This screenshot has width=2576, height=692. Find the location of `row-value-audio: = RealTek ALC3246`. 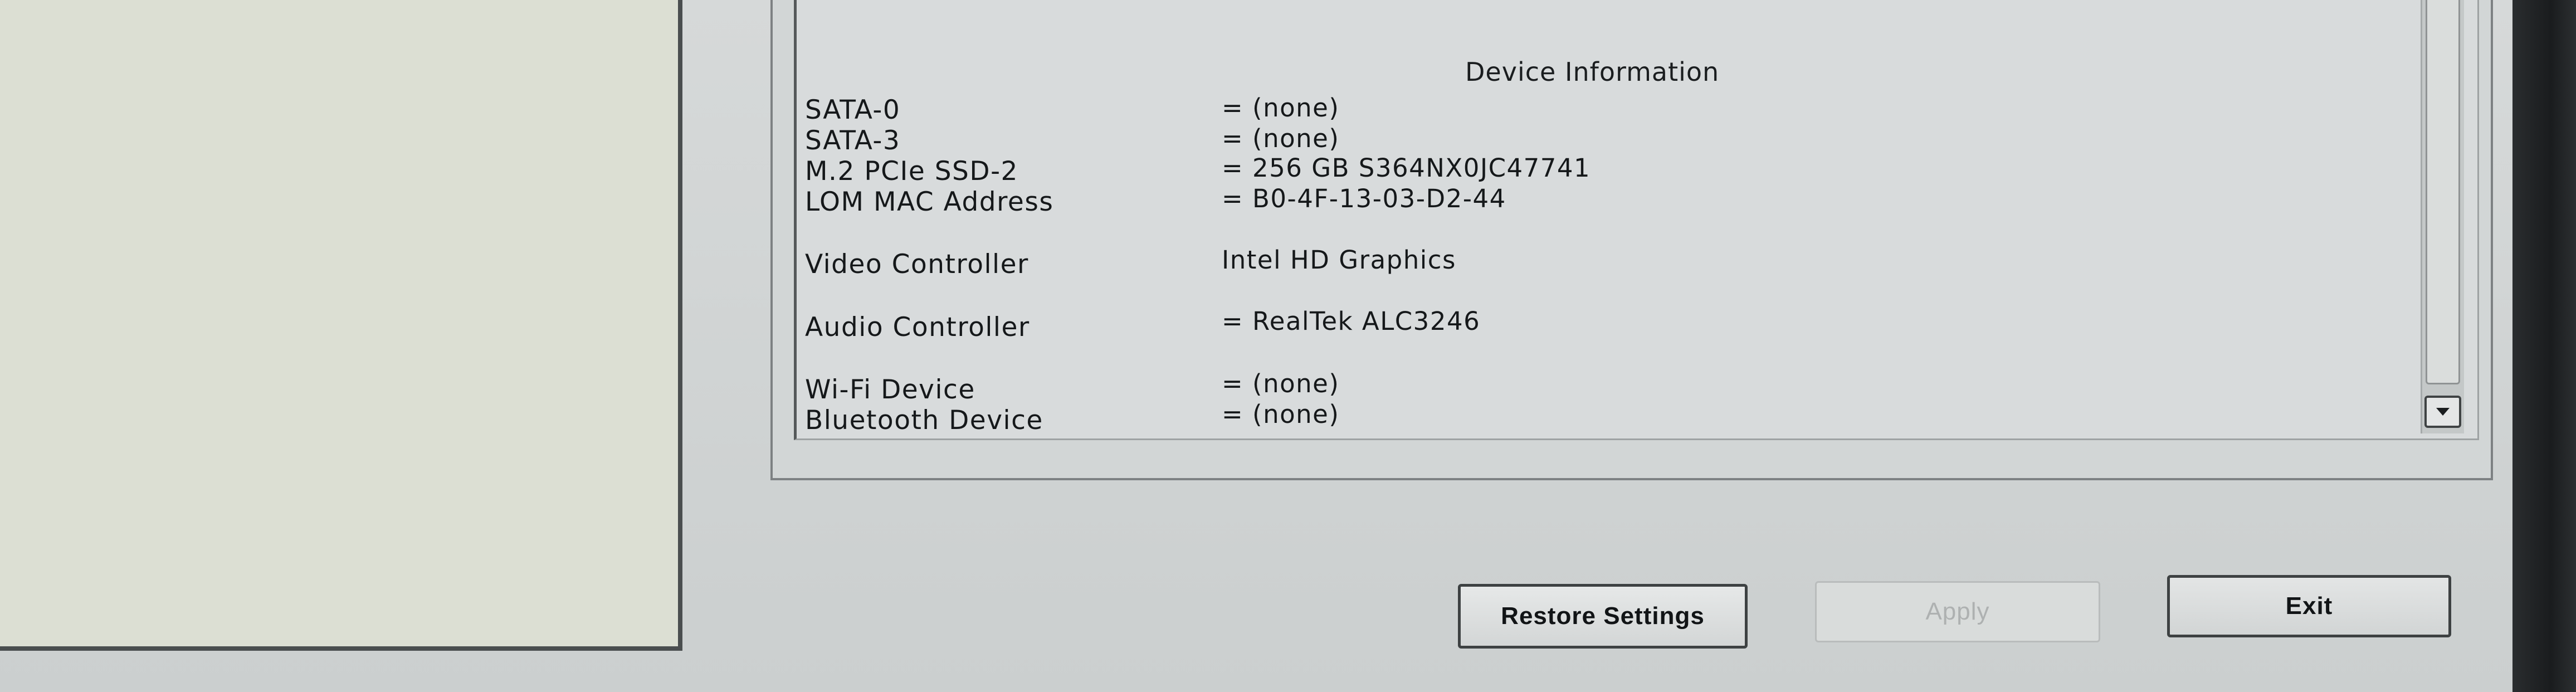

row-value-audio: = RealTek ALC3246 is located at coordinates (1351, 321).